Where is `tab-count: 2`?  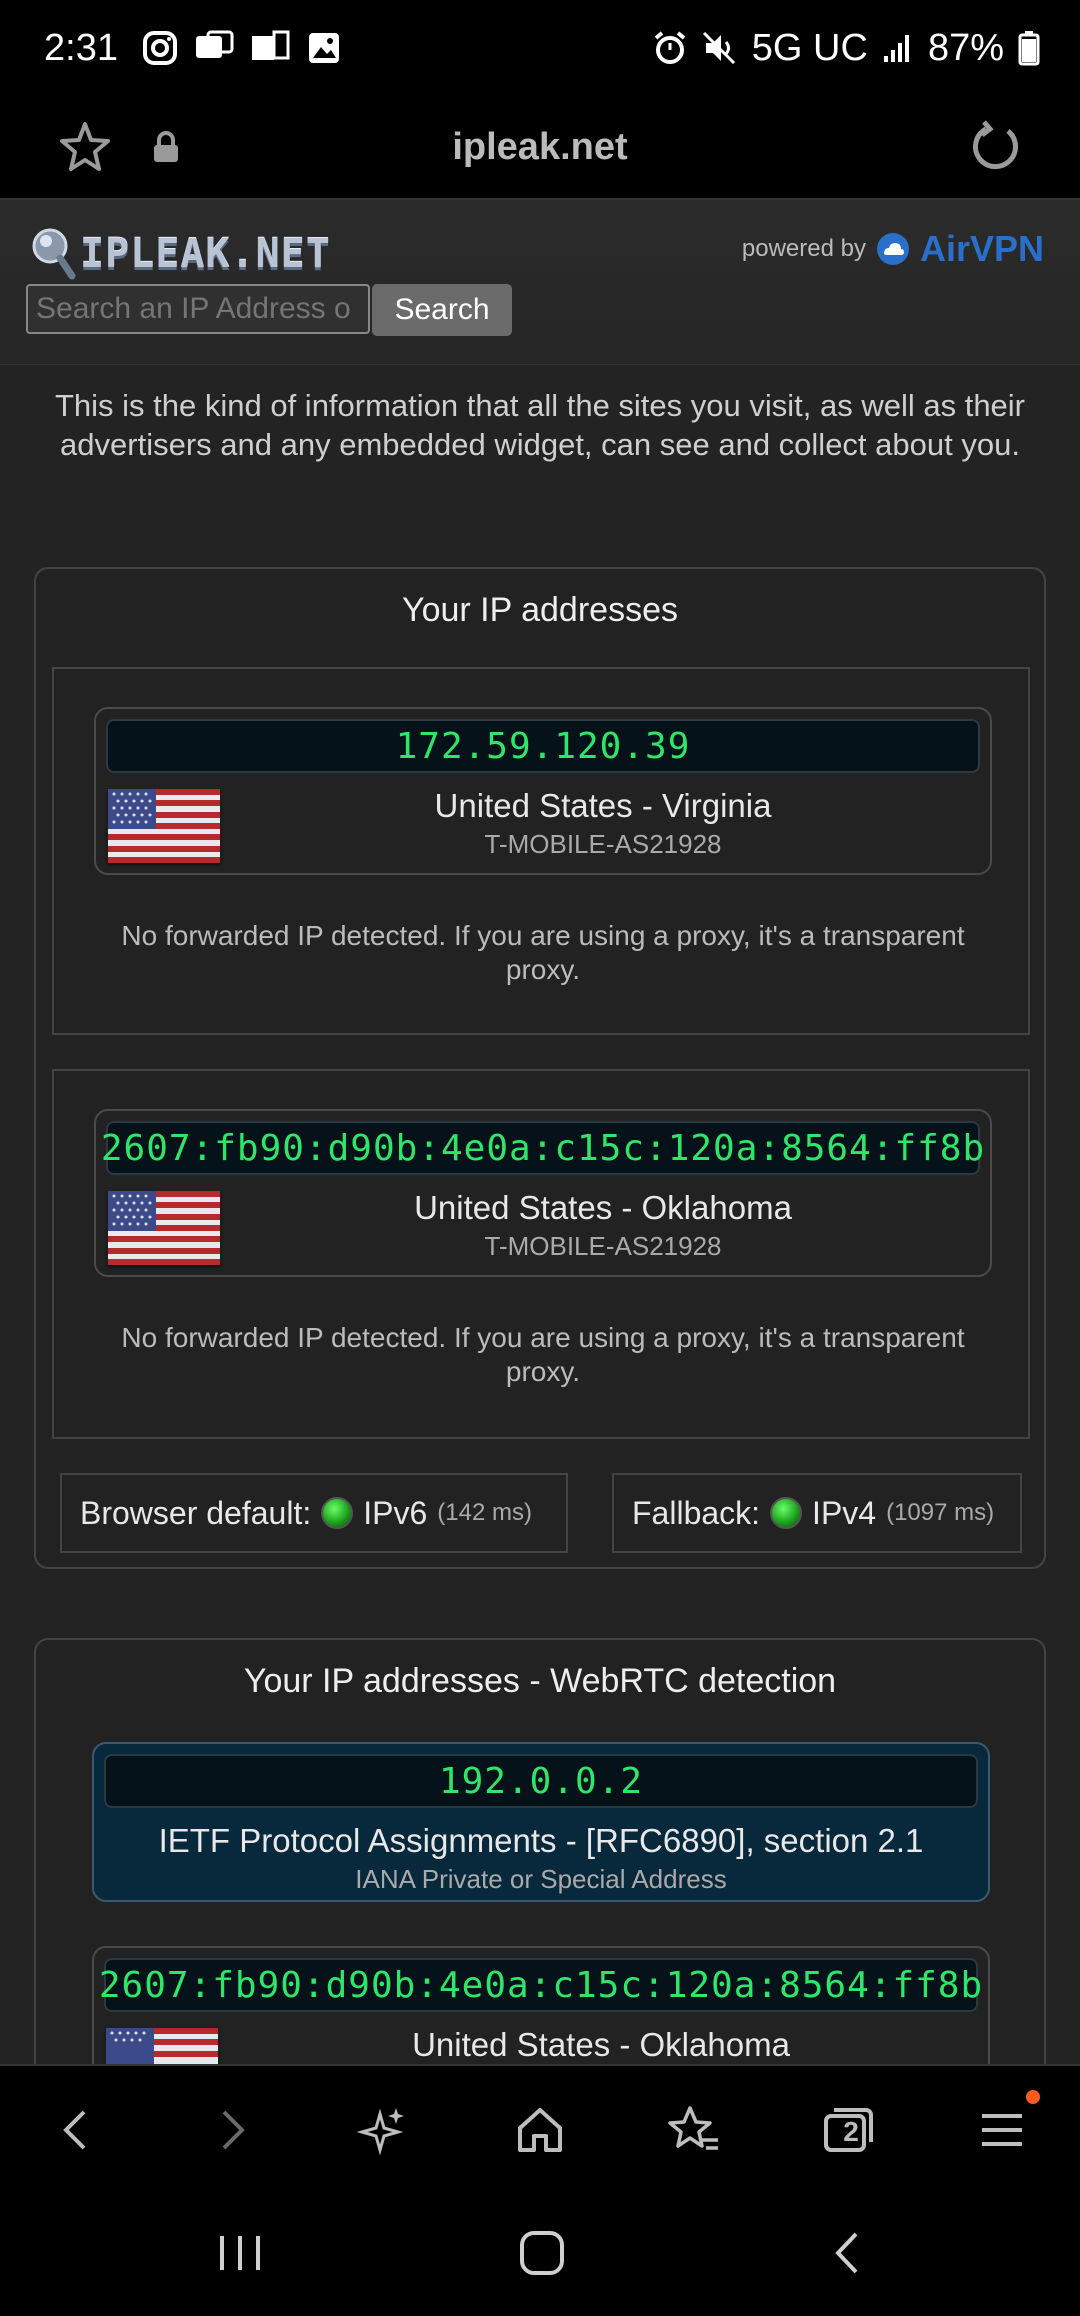
tab-count: 2 is located at coordinates (851, 2131).